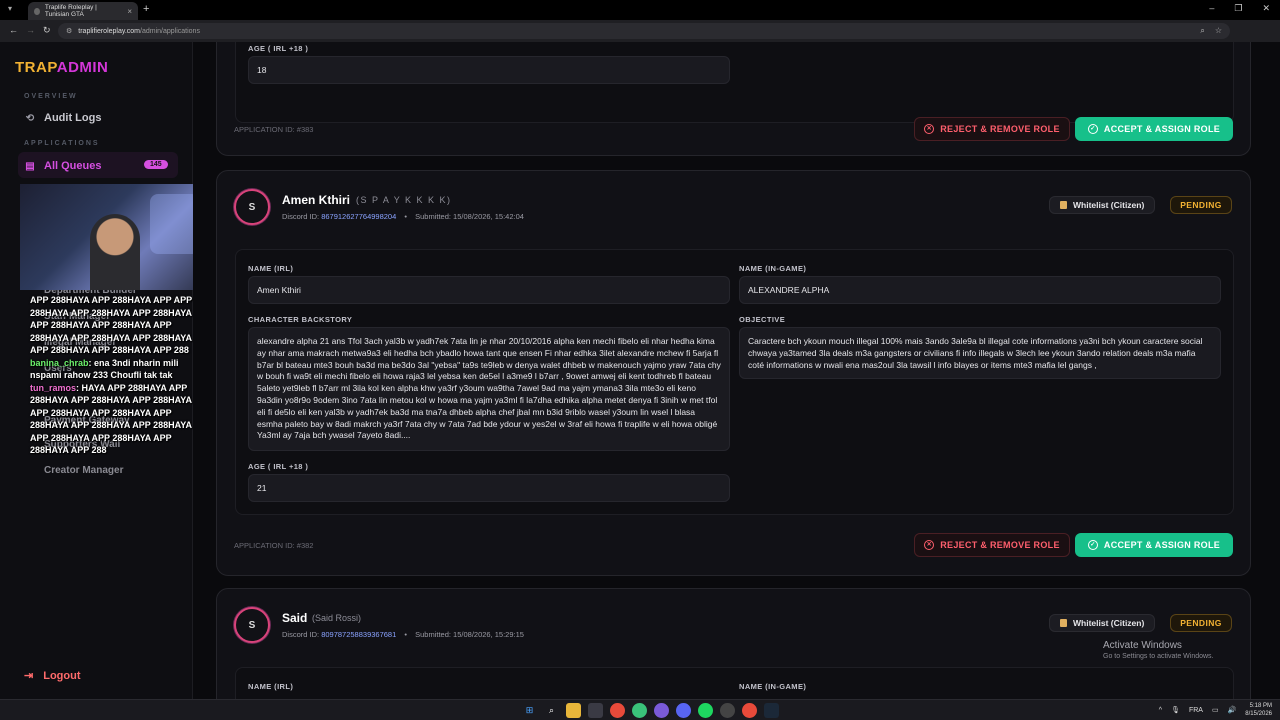 The height and width of the screenshot is (720, 1280). I want to click on tray-expand-icon: ^, so click(1160, 710).